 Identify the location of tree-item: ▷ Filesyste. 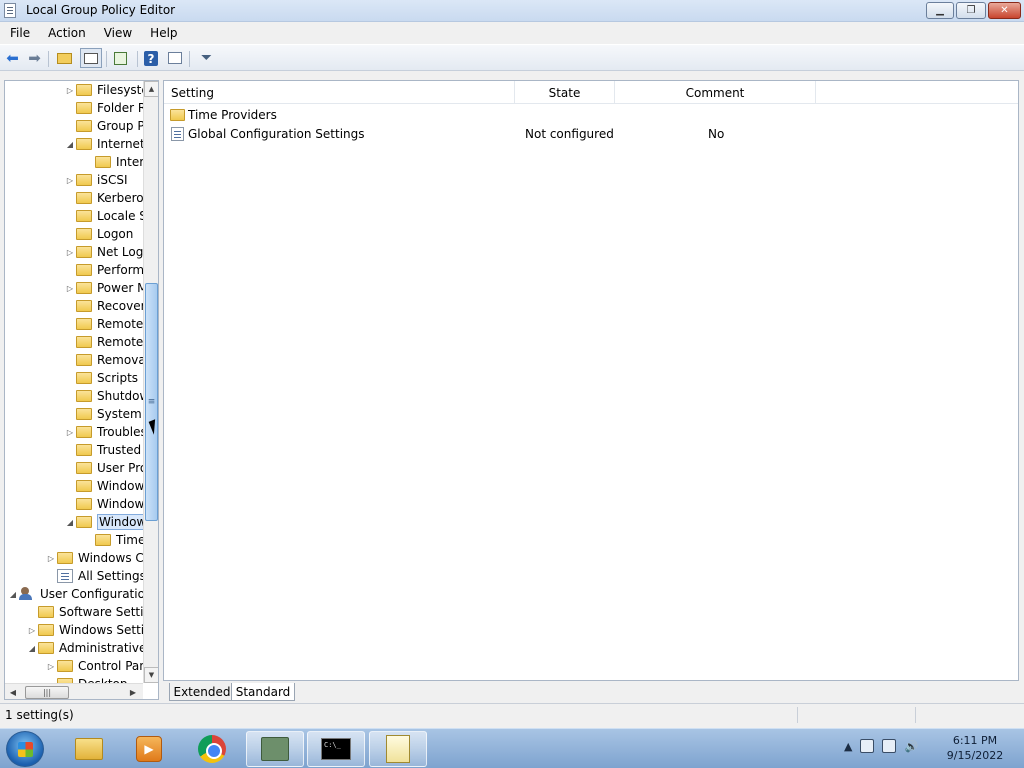
(106, 90).